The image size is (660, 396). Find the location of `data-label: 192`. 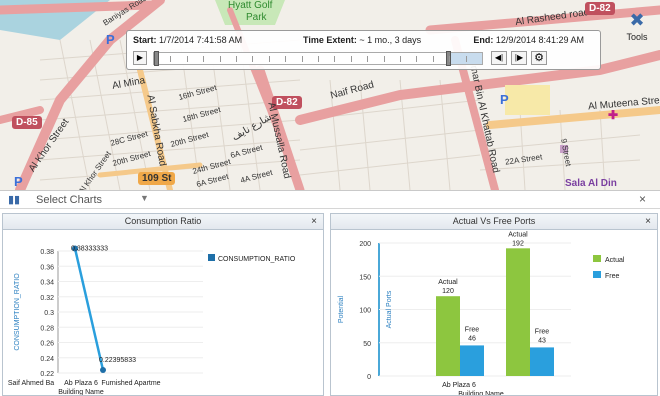

data-label: 192 is located at coordinates (518, 243).